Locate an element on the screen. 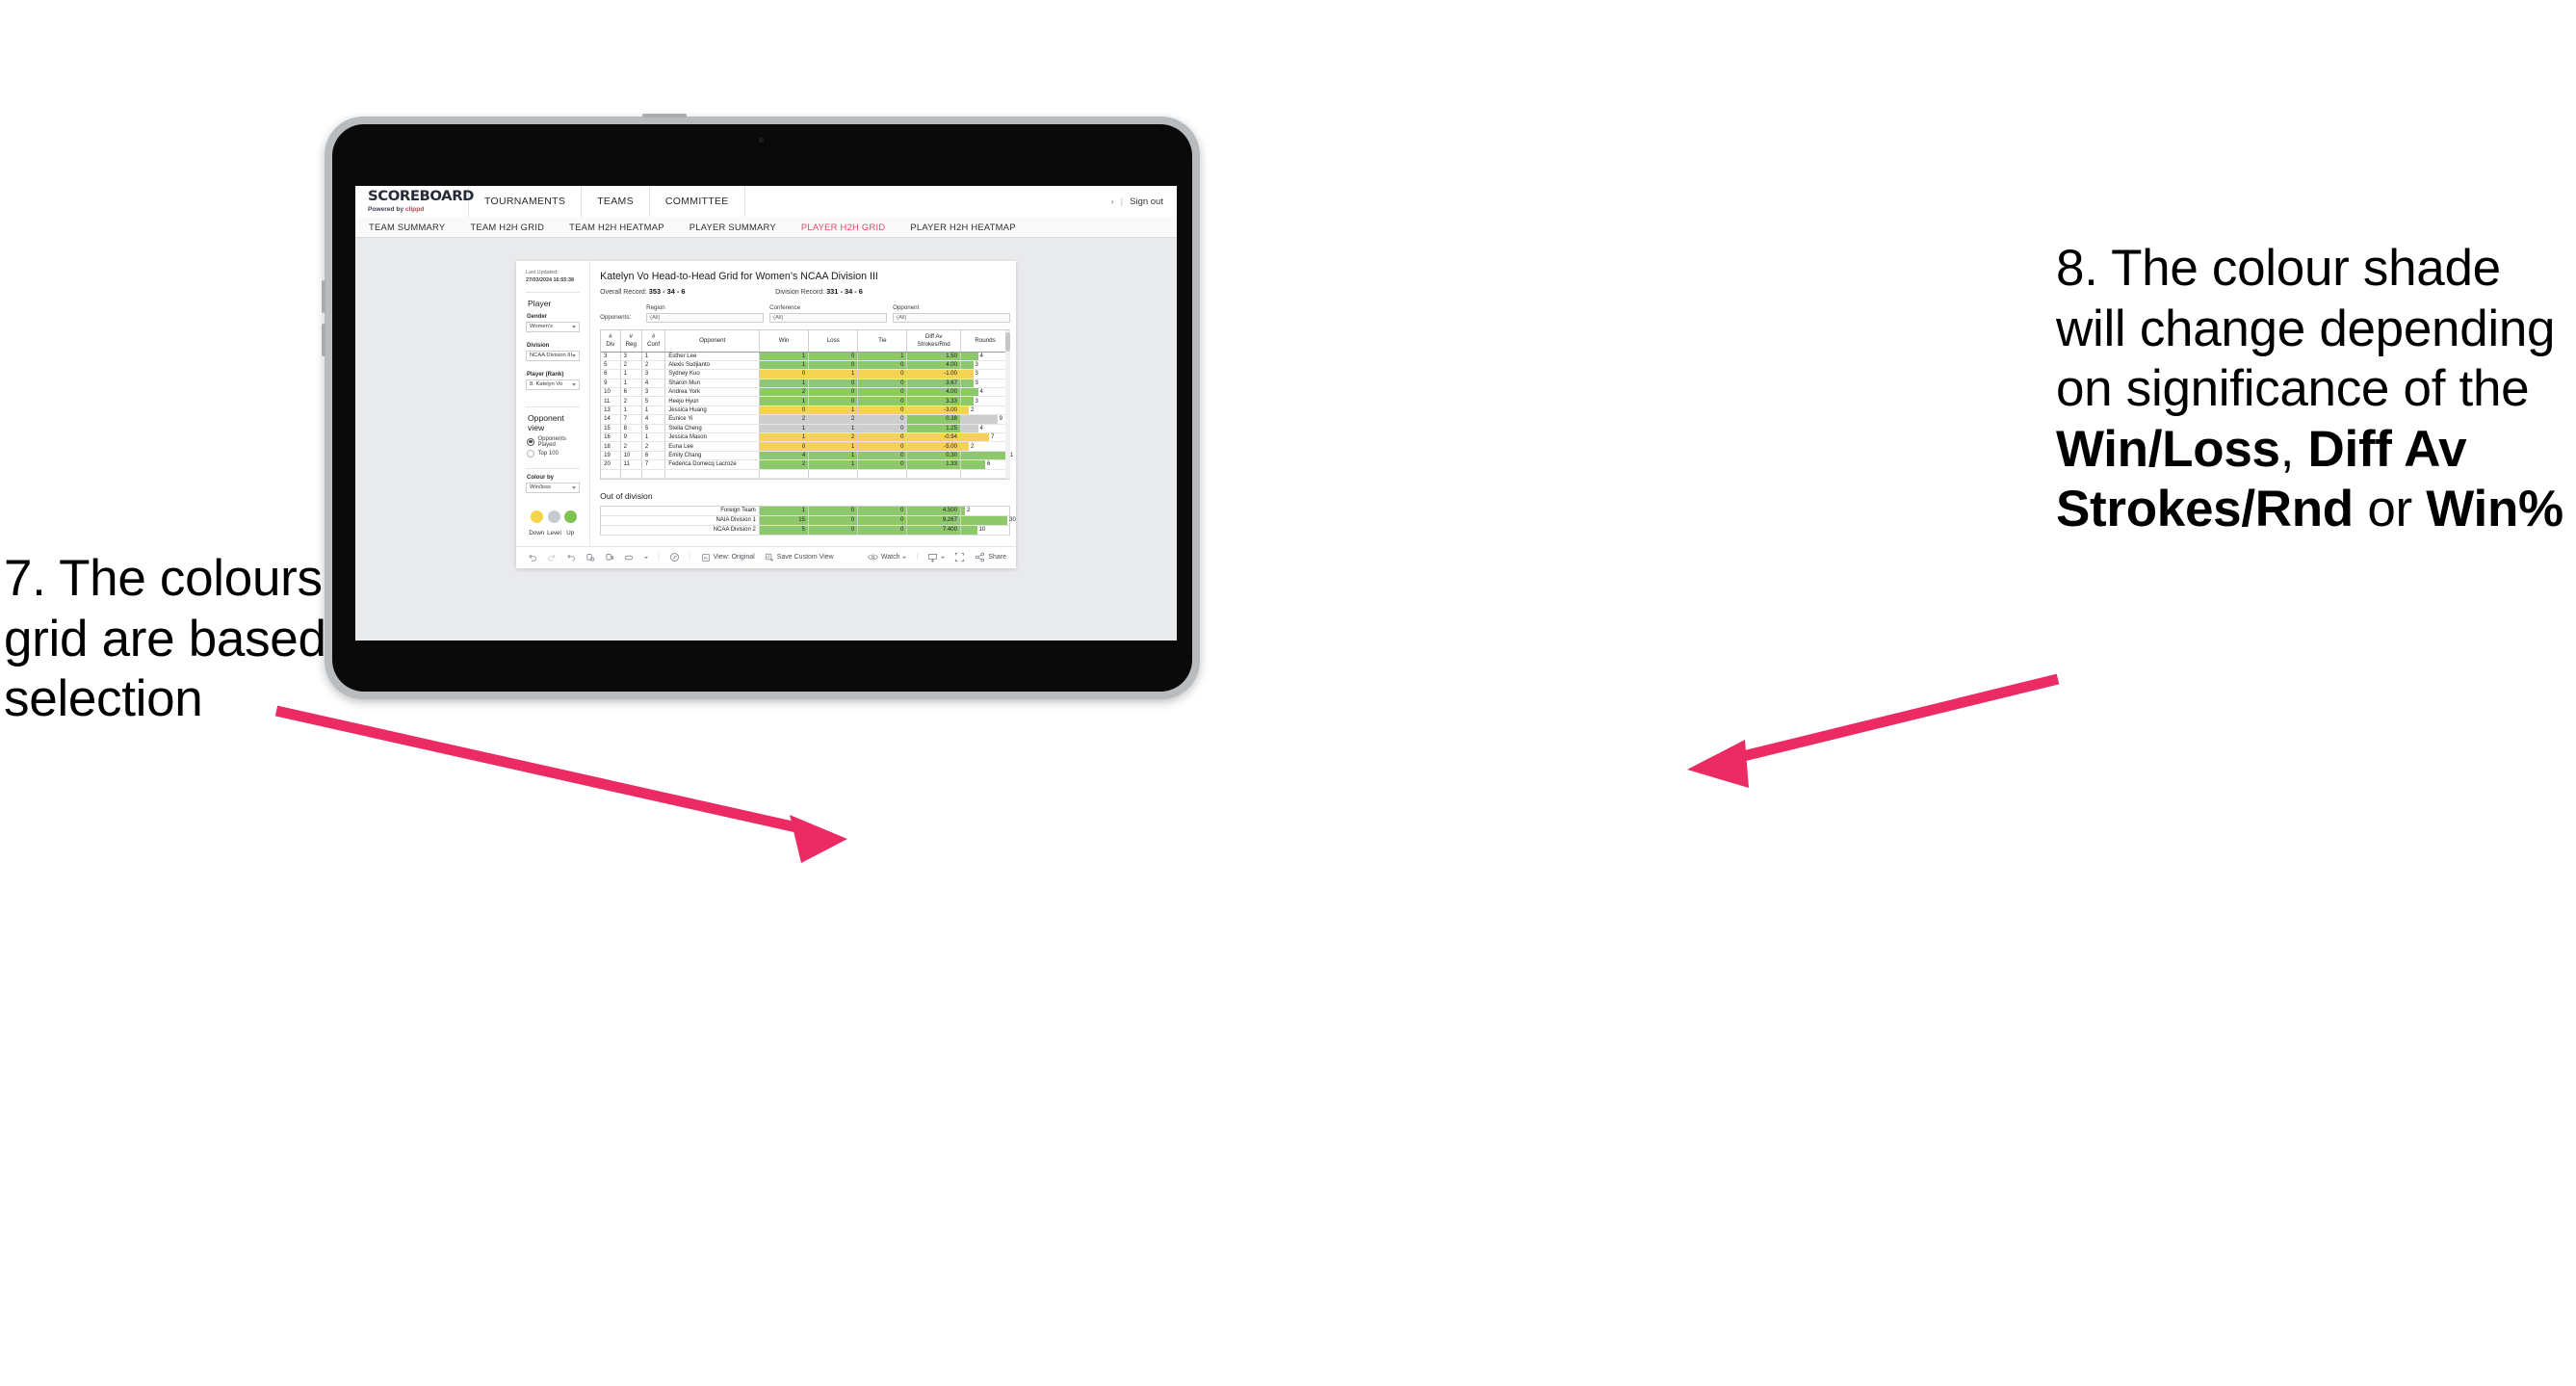  volume-button-down is located at coordinates (323, 340).